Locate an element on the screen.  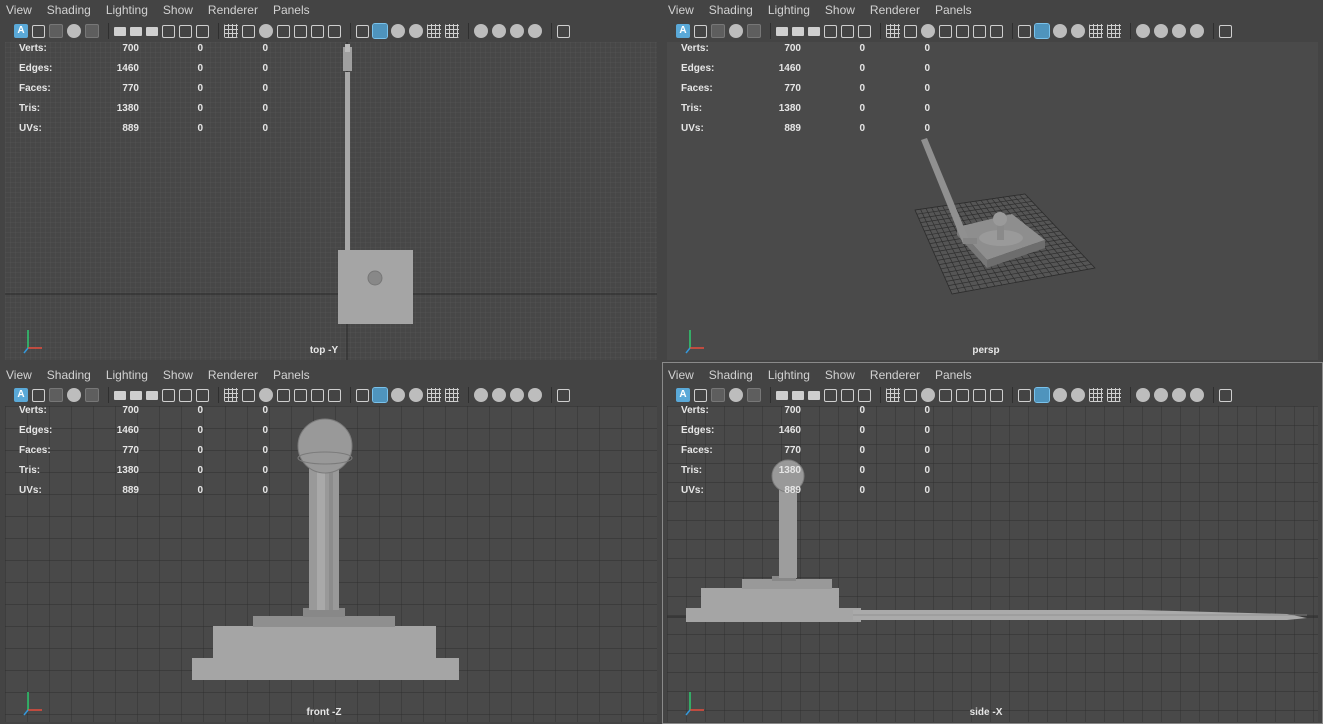
field-chart-icon is located at coordinates (202, 31).